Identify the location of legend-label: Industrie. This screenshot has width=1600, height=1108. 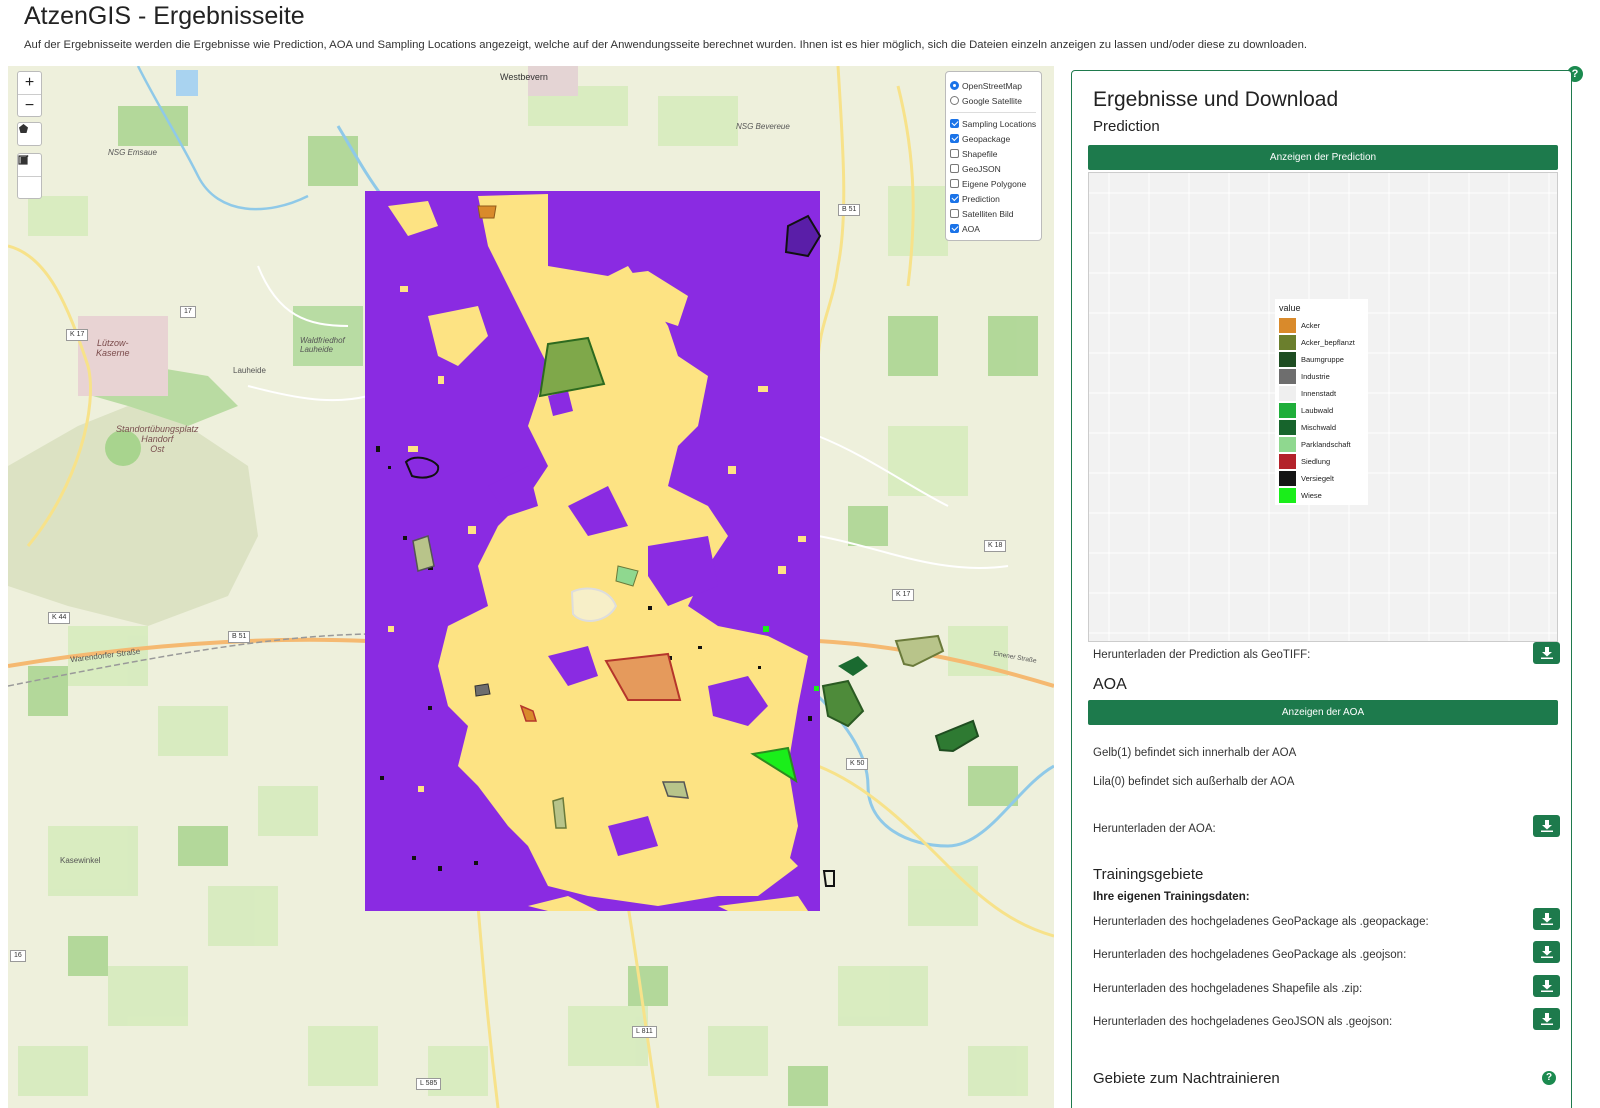
(1315, 376).